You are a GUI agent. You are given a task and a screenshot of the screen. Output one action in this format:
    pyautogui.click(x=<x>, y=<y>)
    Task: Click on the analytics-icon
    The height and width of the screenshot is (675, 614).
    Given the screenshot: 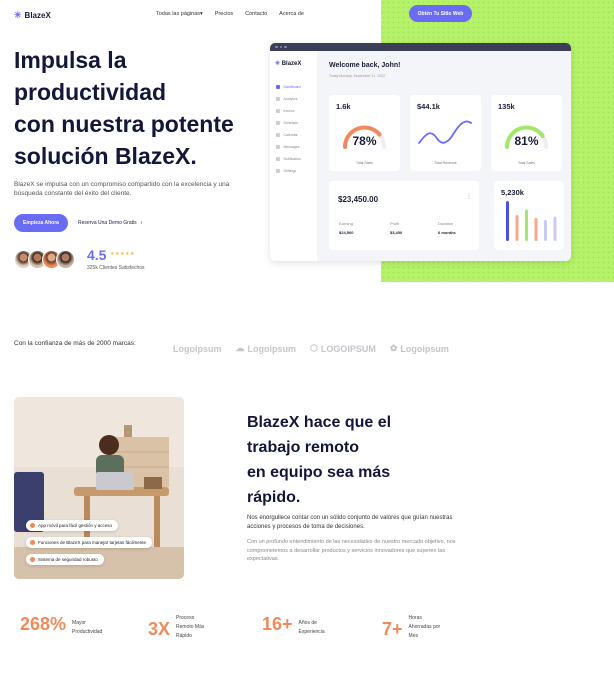 What is the action you would take?
    pyautogui.click(x=278, y=99)
    